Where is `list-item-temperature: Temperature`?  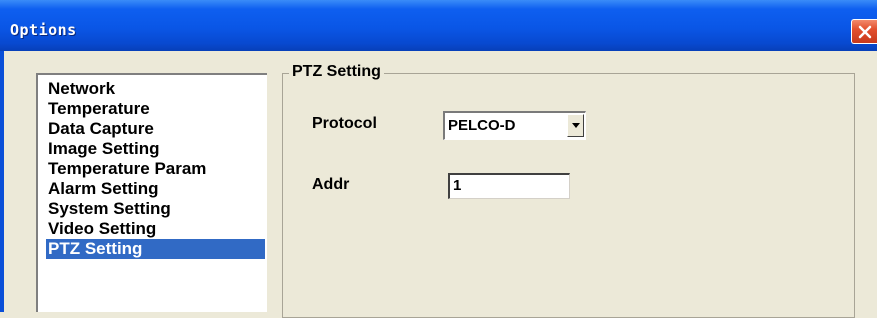 list-item-temperature: Temperature is located at coordinates (155, 109).